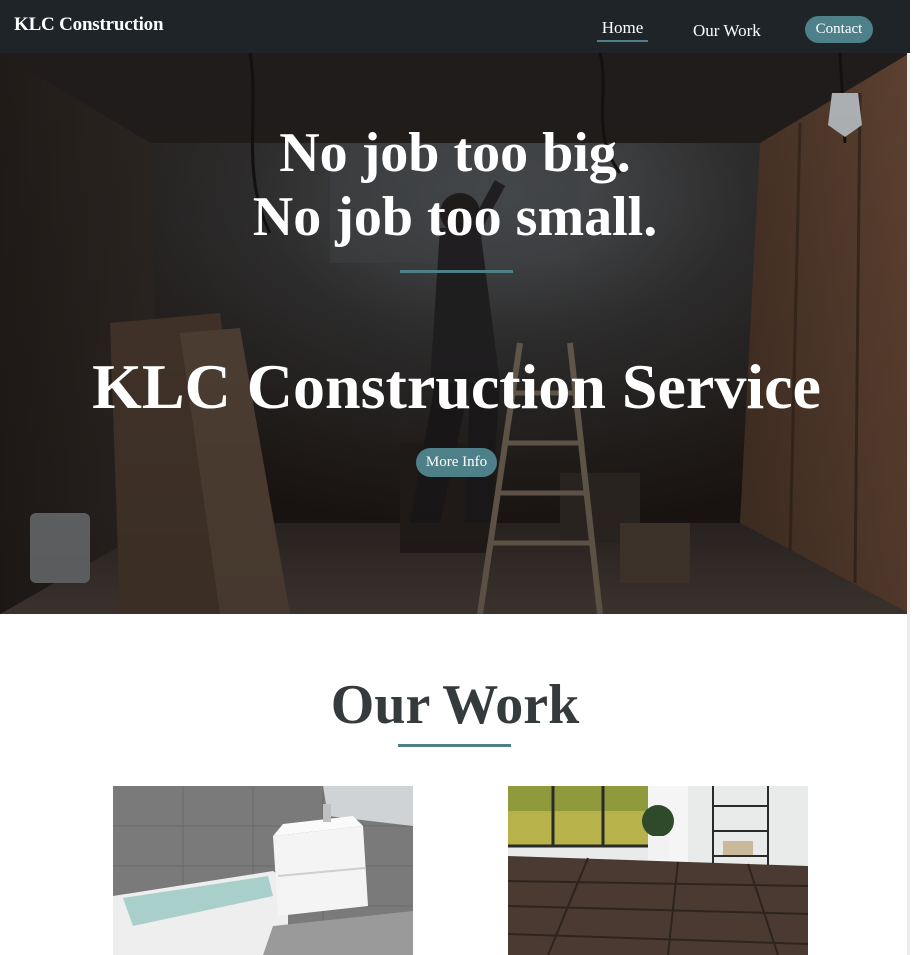 The width and height of the screenshot is (913, 955). What do you see at coordinates (456, 386) in the screenshot?
I see `hero-title: KLC Construction Service` at bounding box center [456, 386].